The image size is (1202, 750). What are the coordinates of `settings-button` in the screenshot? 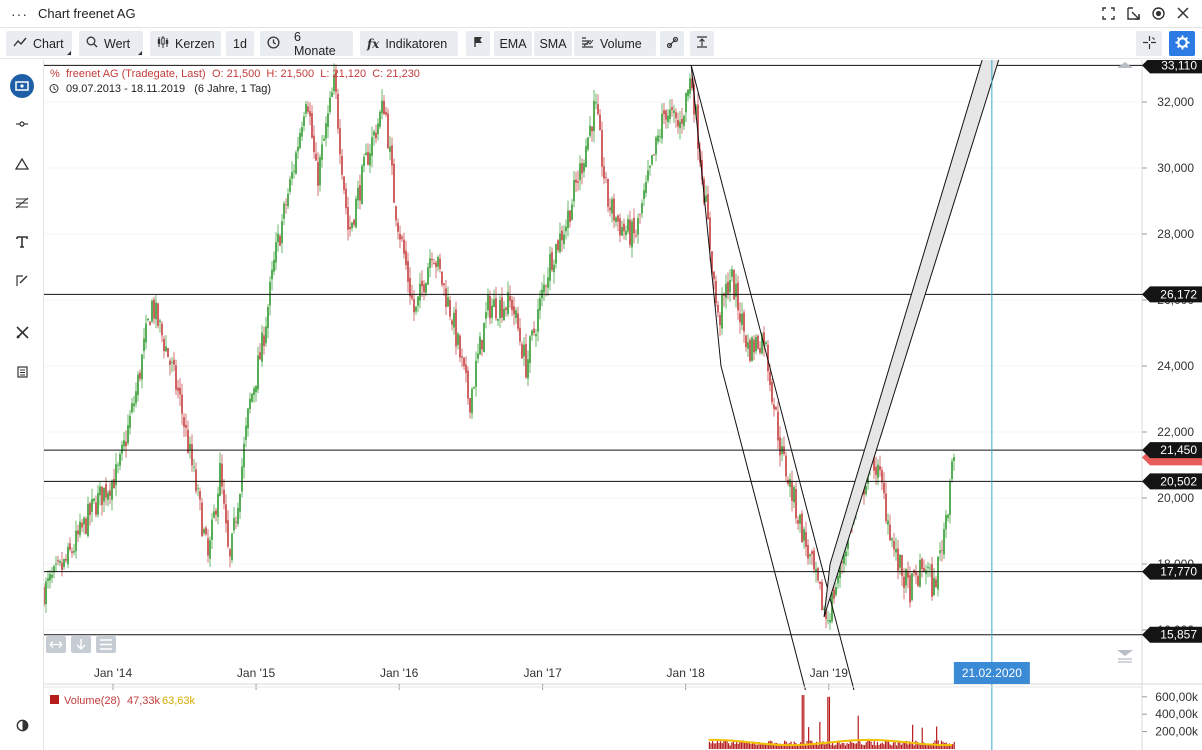 It's located at (1182, 43).